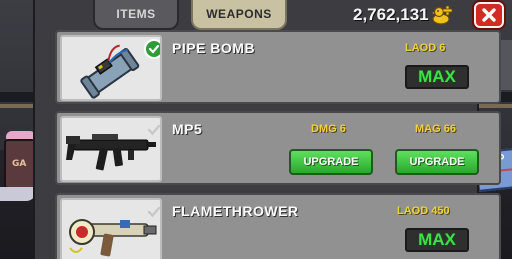 This screenshot has height=259, width=512. Describe the element at coordinates (328, 129) in the screenshot. I see `weapon-stat-damage: DMG 6` at that location.